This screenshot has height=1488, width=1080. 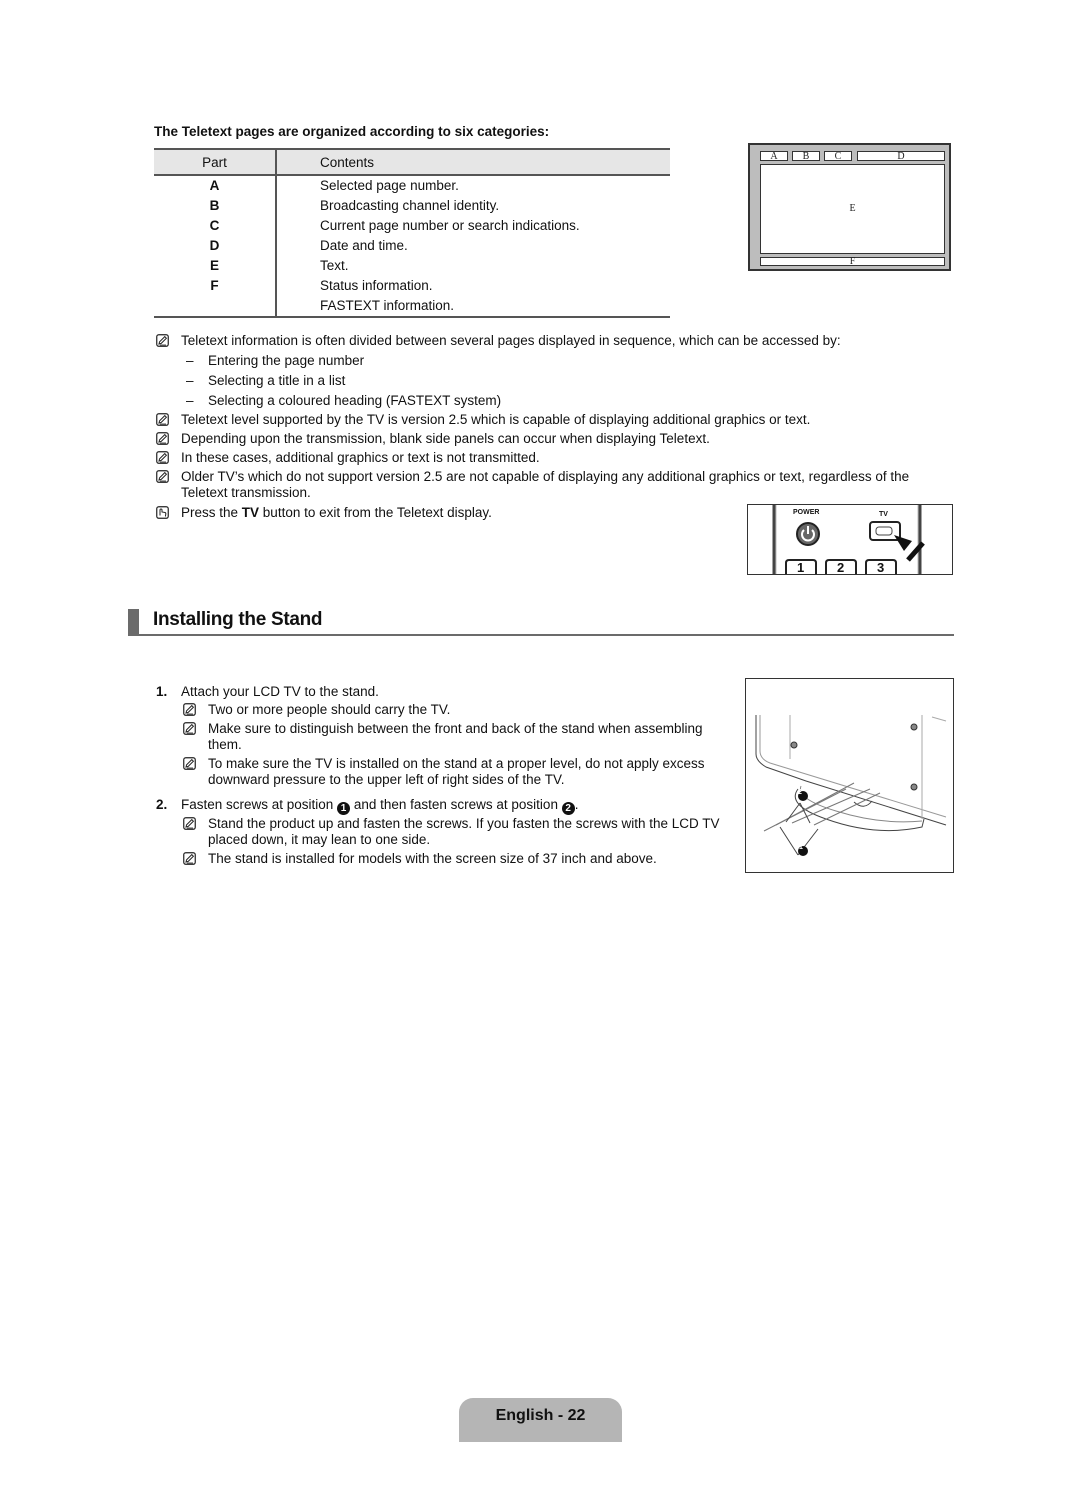 What do you see at coordinates (881, 567) in the screenshot?
I see `remote-key-3: 3` at bounding box center [881, 567].